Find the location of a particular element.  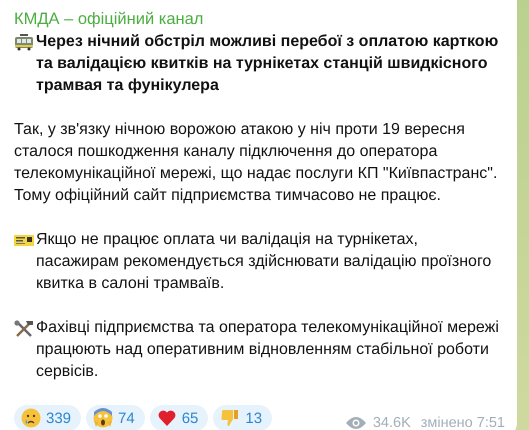

reaction-button: 65 is located at coordinates (179, 417).